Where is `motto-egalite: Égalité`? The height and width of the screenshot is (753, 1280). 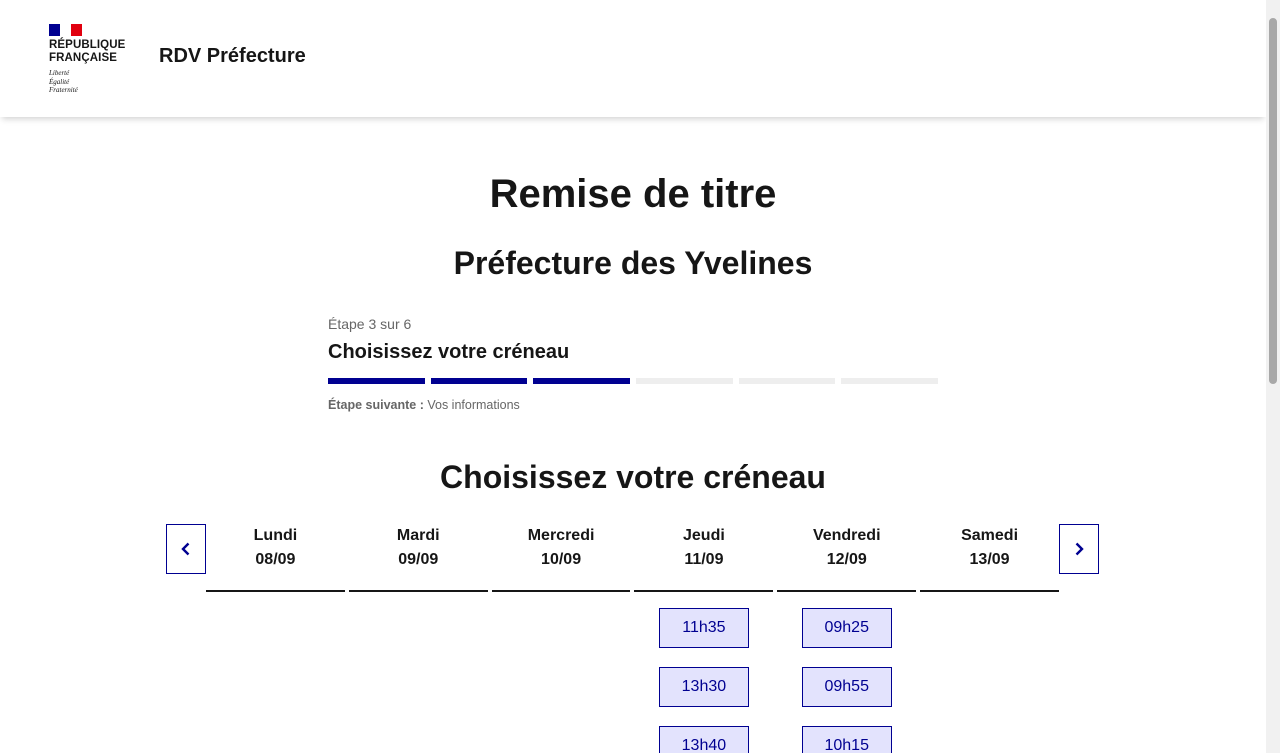
motto-egalite: Égalité is located at coordinates (59, 81).